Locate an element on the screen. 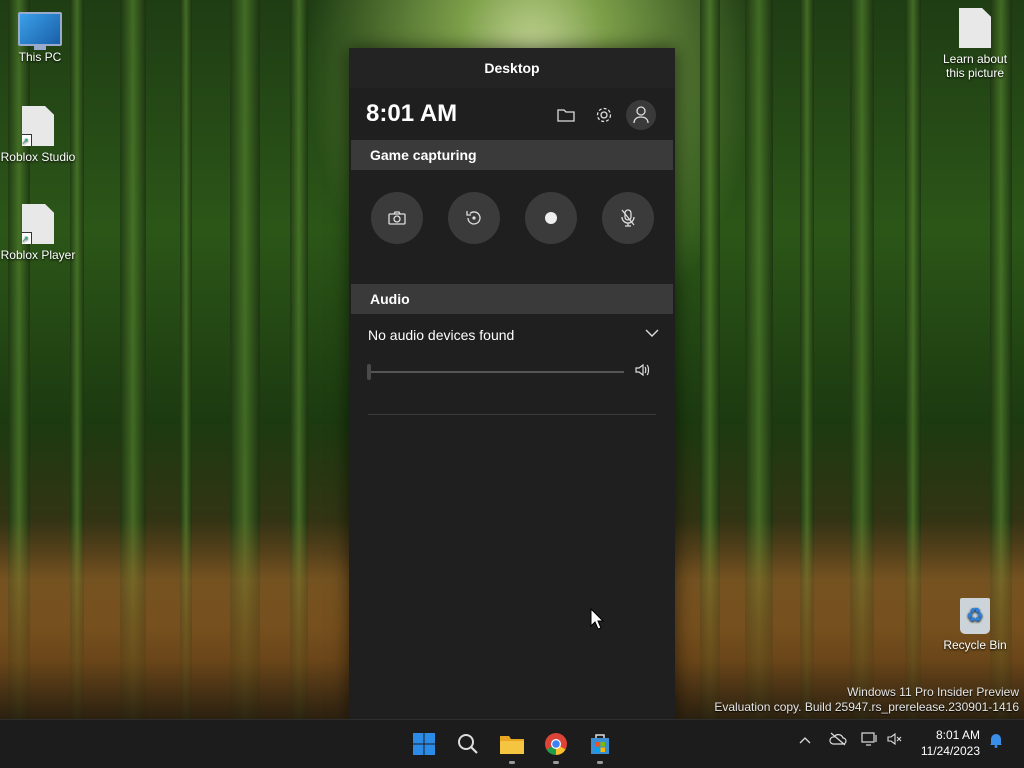  file-explorer-button is located at coordinates (512, 744).